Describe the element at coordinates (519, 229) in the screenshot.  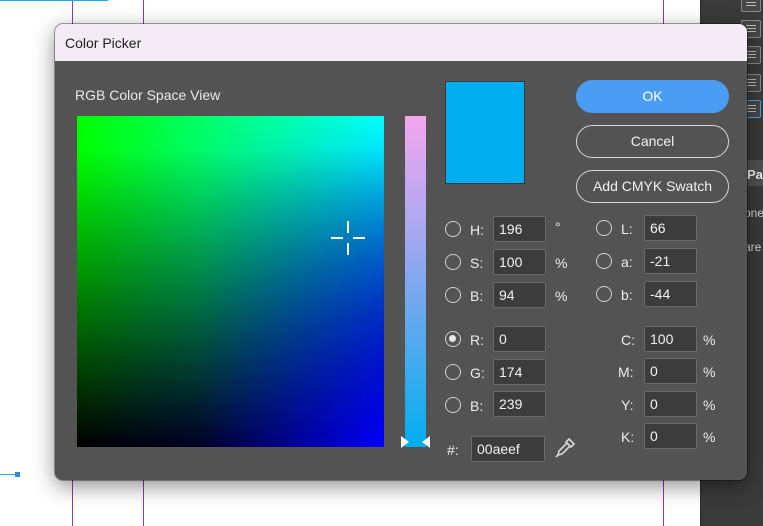
I see `hue-input: 196` at that location.